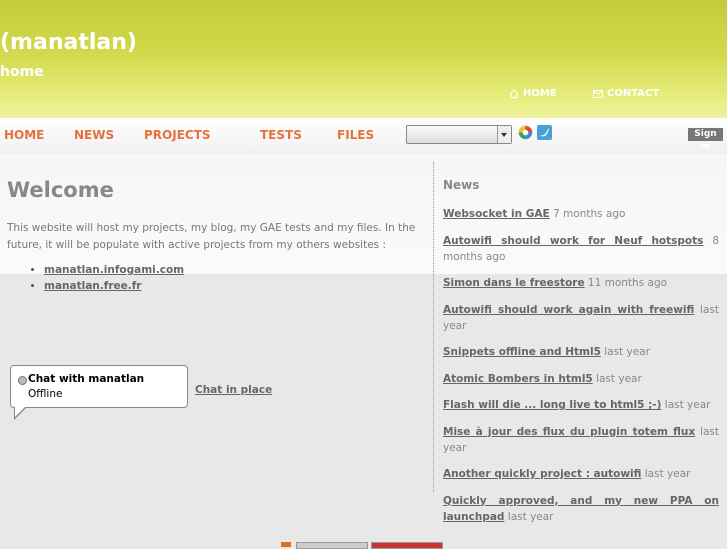 The height and width of the screenshot is (549, 727). I want to click on site-select-dropdown, so click(459, 134).